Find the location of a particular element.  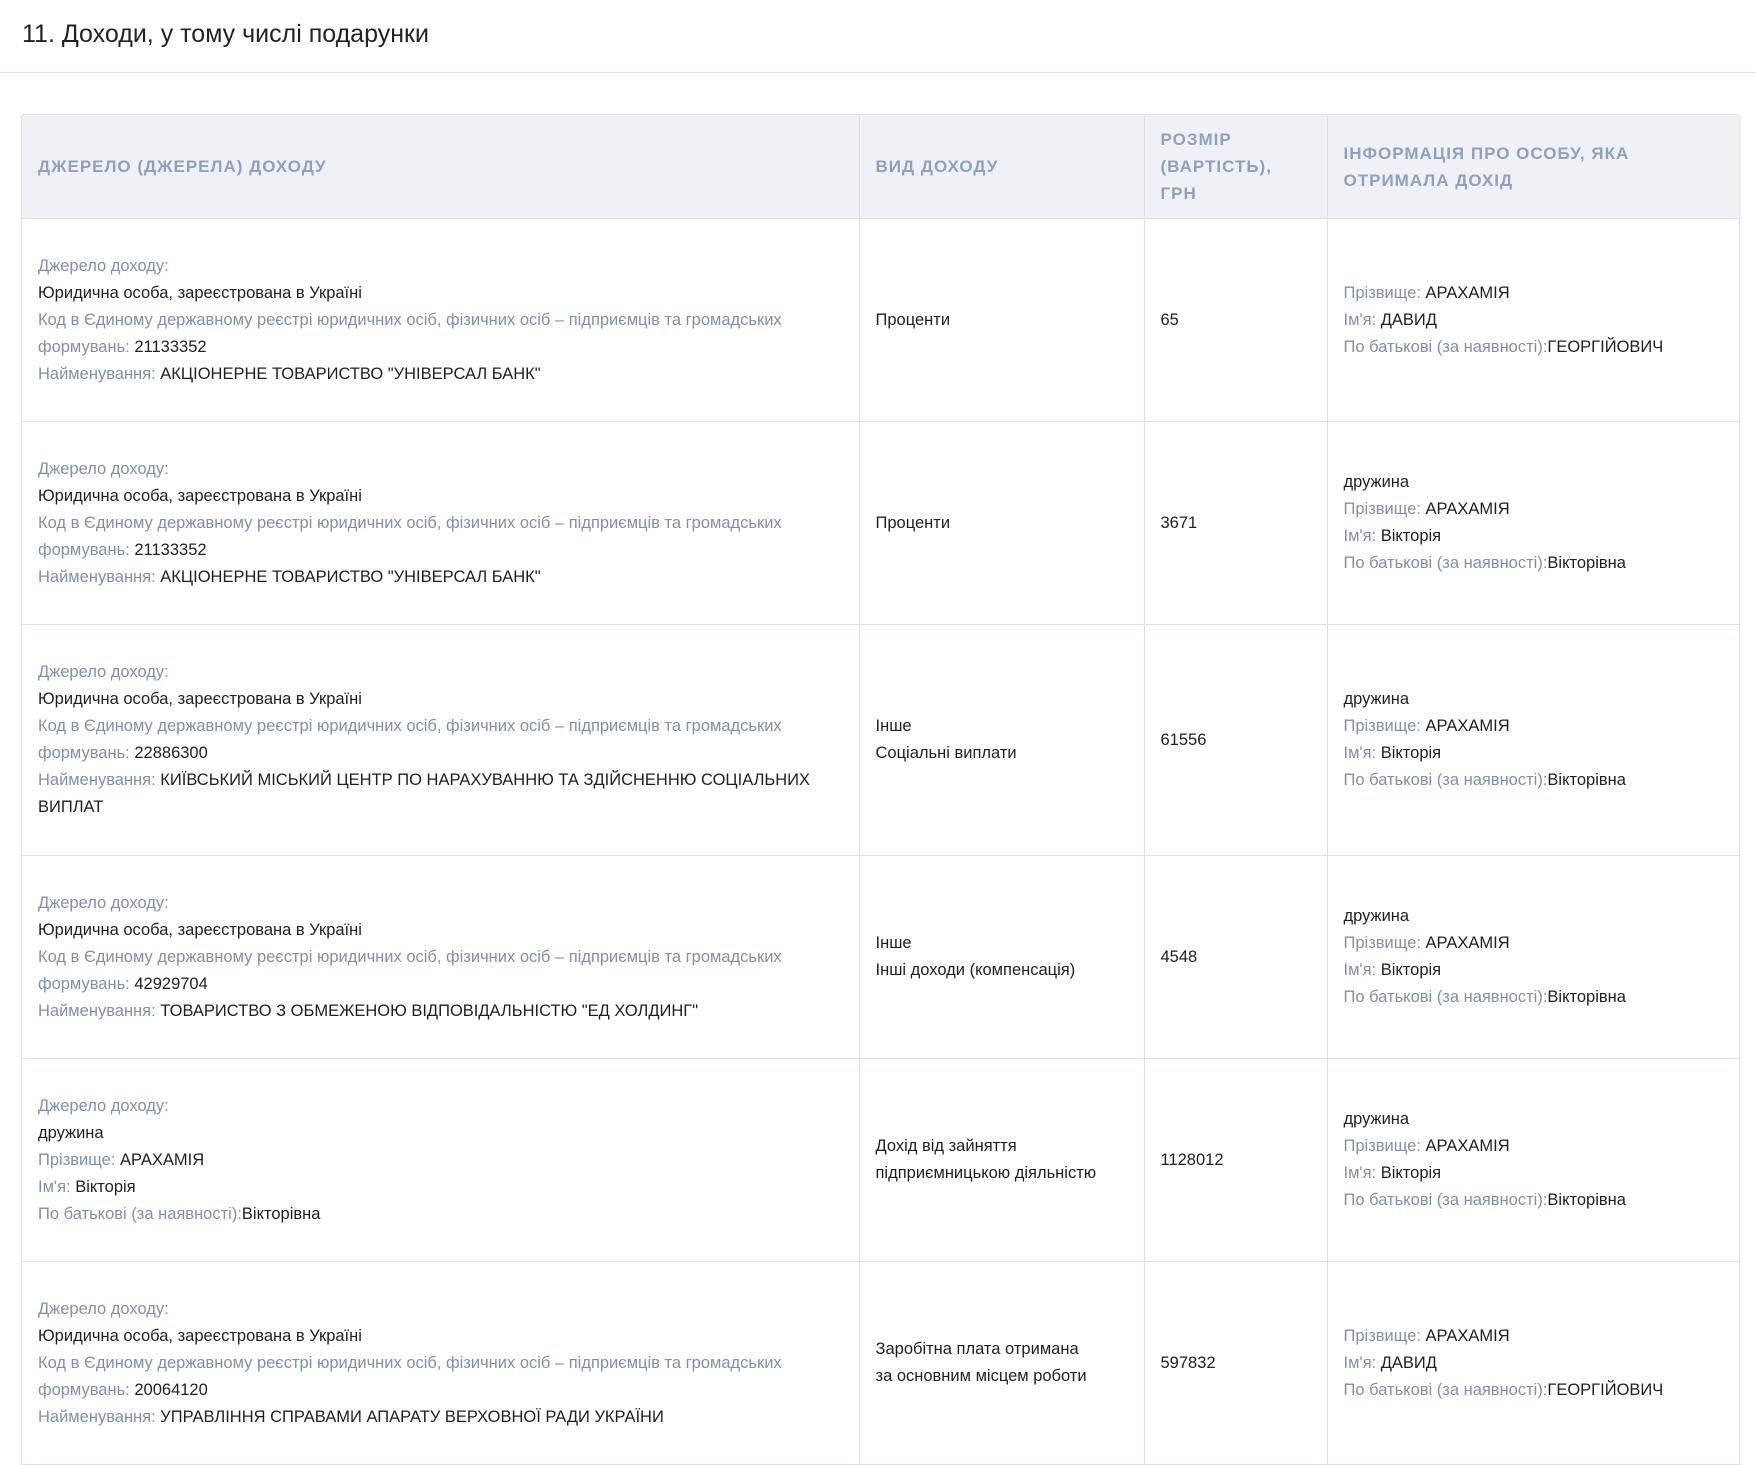

cell-amount: 597832 is located at coordinates (1236, 1363).